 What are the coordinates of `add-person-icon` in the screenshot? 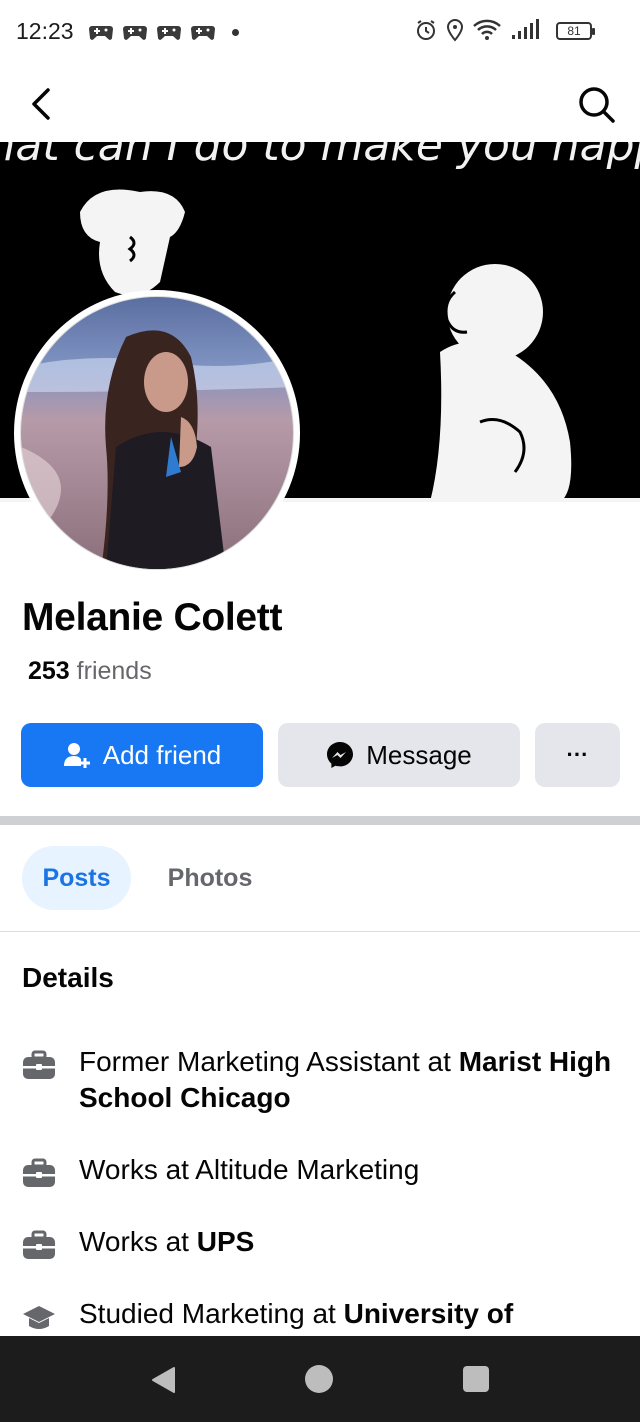 It's located at (76, 755).